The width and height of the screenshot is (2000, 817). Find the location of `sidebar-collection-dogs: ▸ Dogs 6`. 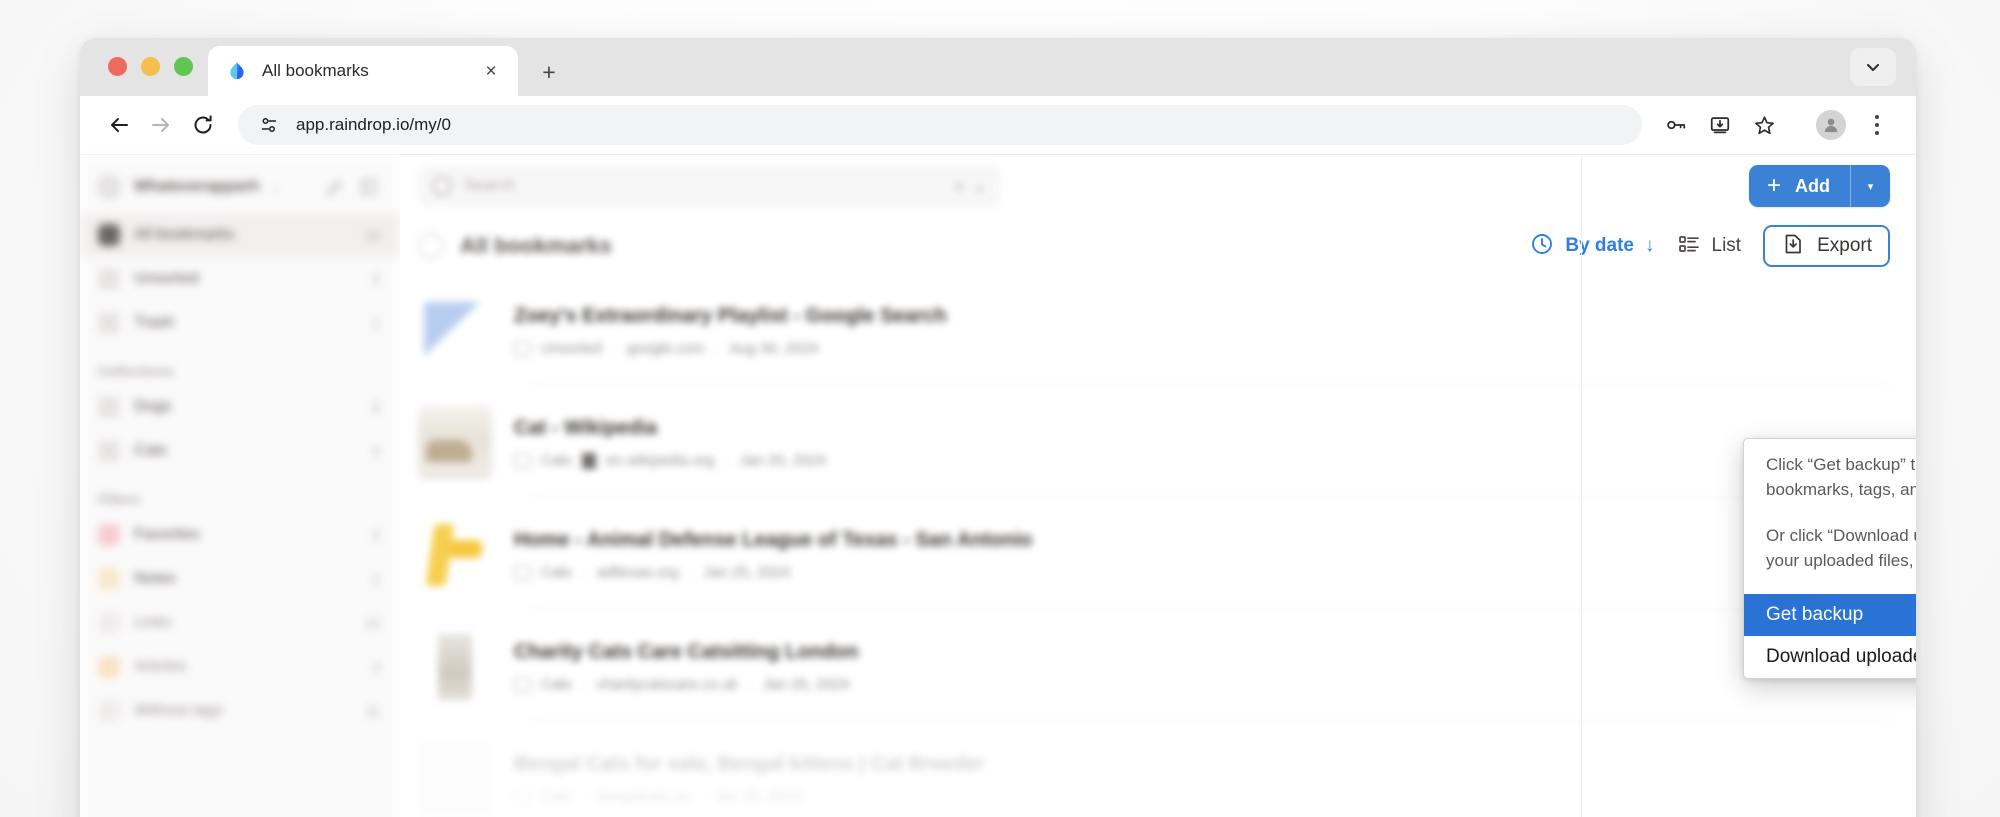

sidebar-collection-dogs: ▸ Dogs 6 is located at coordinates (240, 407).